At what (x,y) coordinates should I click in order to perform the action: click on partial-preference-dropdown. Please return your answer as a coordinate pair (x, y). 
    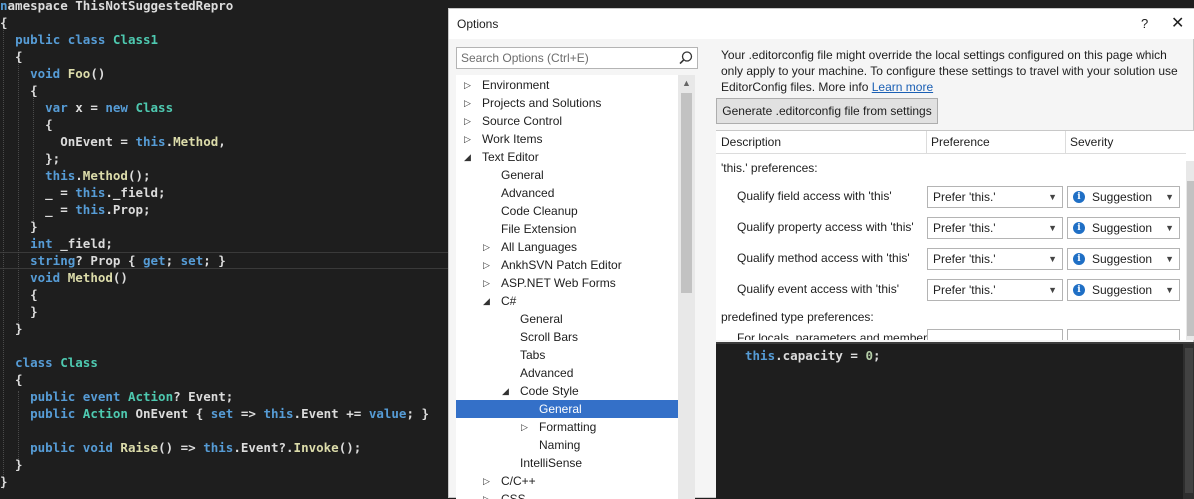
    Looking at the image, I should click on (995, 334).